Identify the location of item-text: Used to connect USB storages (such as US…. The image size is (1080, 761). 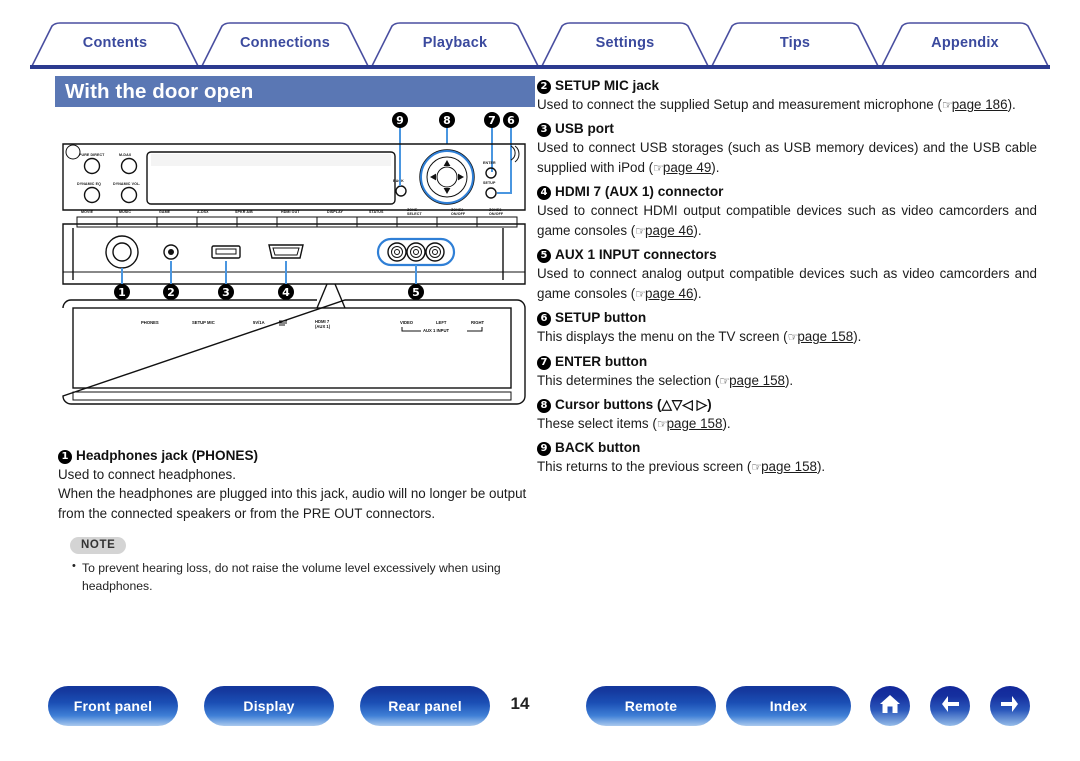
(787, 157).